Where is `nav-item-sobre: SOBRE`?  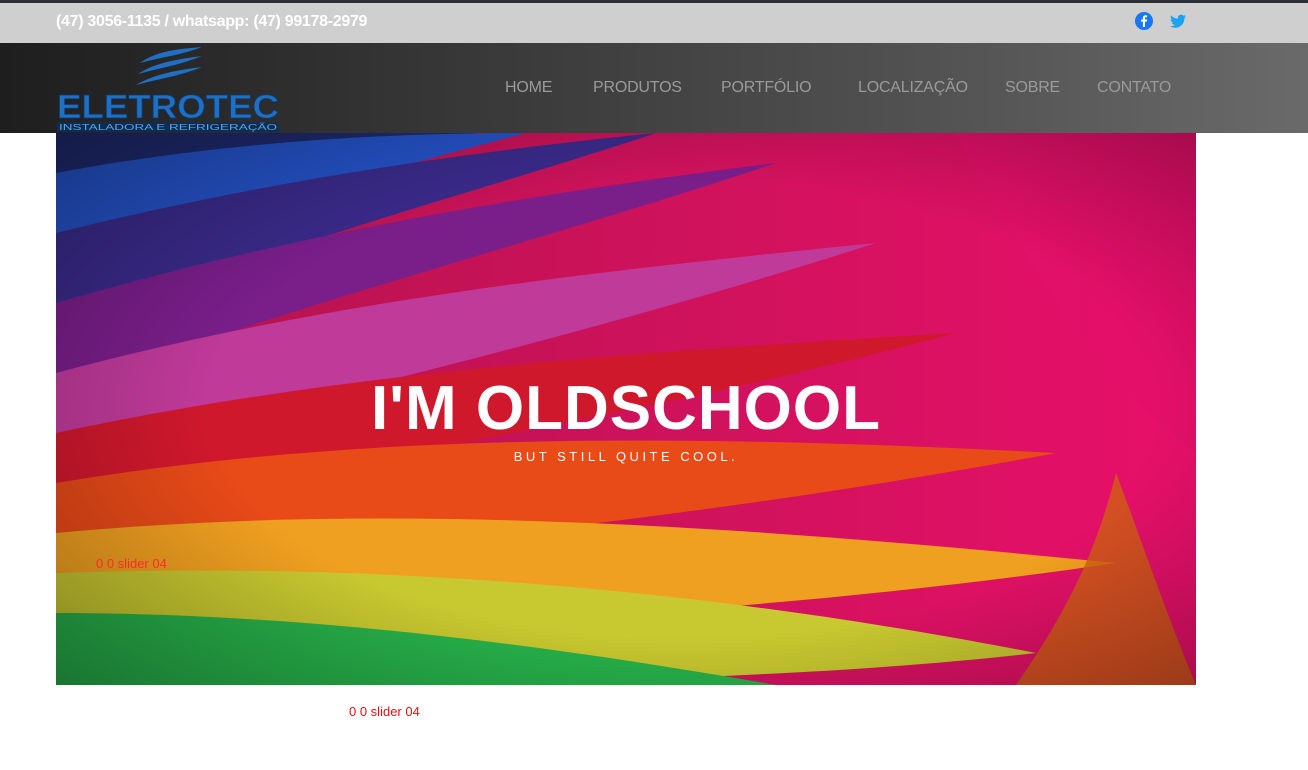
nav-item-sobre: SOBRE is located at coordinates (1032, 88).